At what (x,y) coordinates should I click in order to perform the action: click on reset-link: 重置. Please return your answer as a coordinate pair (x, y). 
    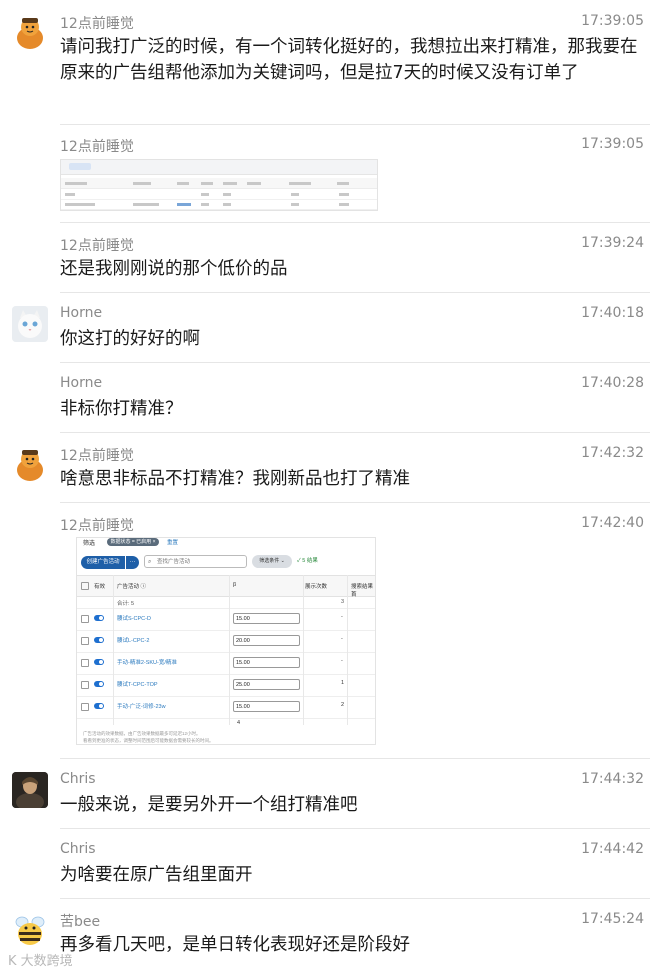
    Looking at the image, I should click on (173, 543).